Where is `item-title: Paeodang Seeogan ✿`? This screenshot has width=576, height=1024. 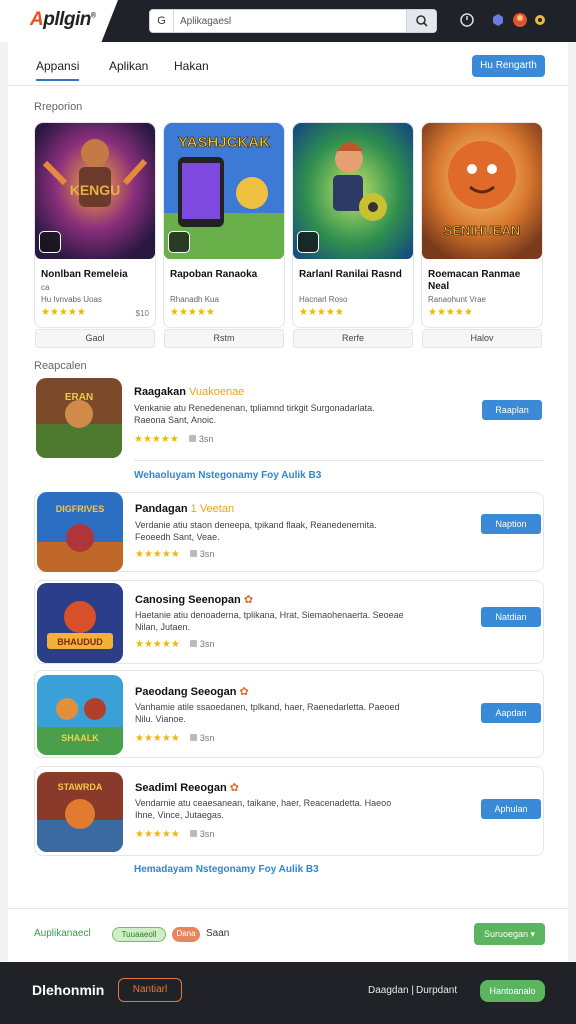
item-title: Paeodang Seeogan ✿ is located at coordinates (192, 692).